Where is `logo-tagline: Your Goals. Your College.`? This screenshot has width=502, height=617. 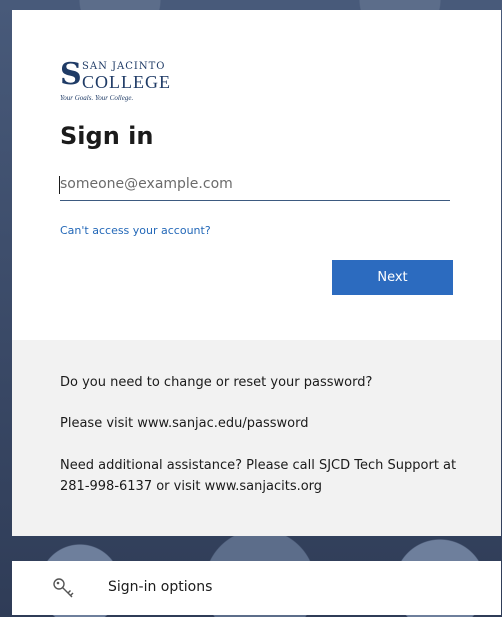
logo-tagline: Your Goals. Your College. is located at coordinates (97, 98).